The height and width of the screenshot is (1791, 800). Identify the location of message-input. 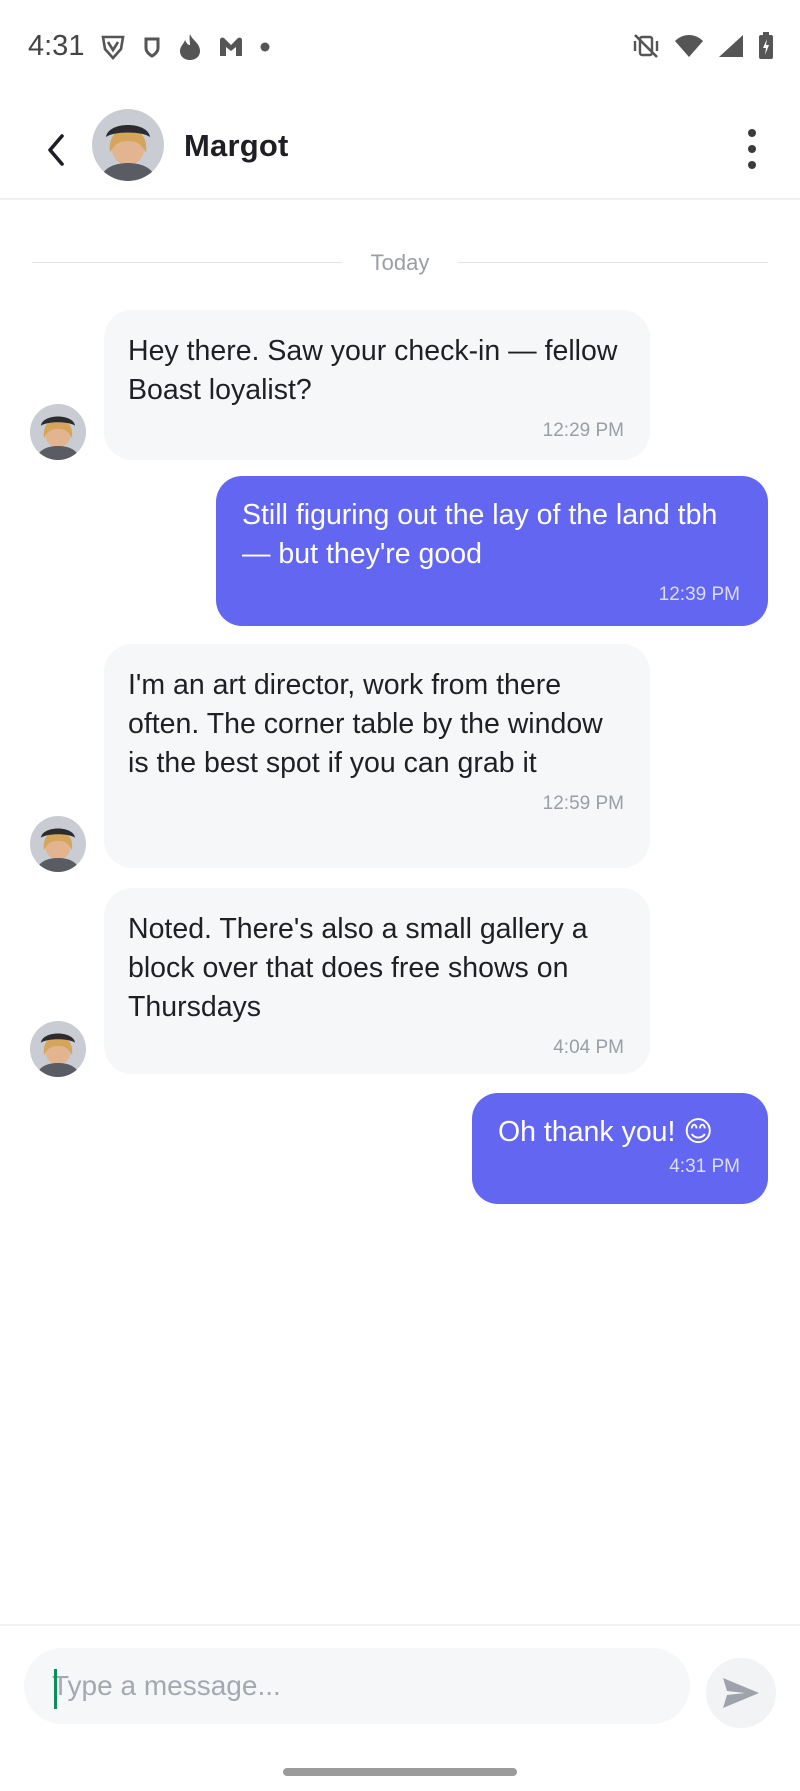
(352, 1686).